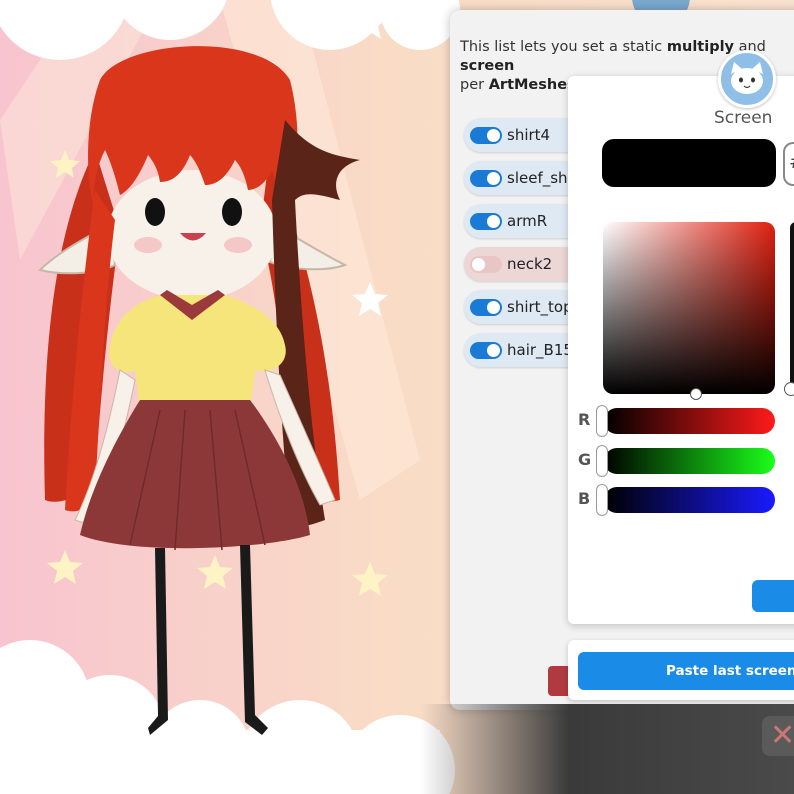 Image resolution: width=794 pixels, height=794 pixels. I want to click on sv-picker-handle, so click(696, 394).